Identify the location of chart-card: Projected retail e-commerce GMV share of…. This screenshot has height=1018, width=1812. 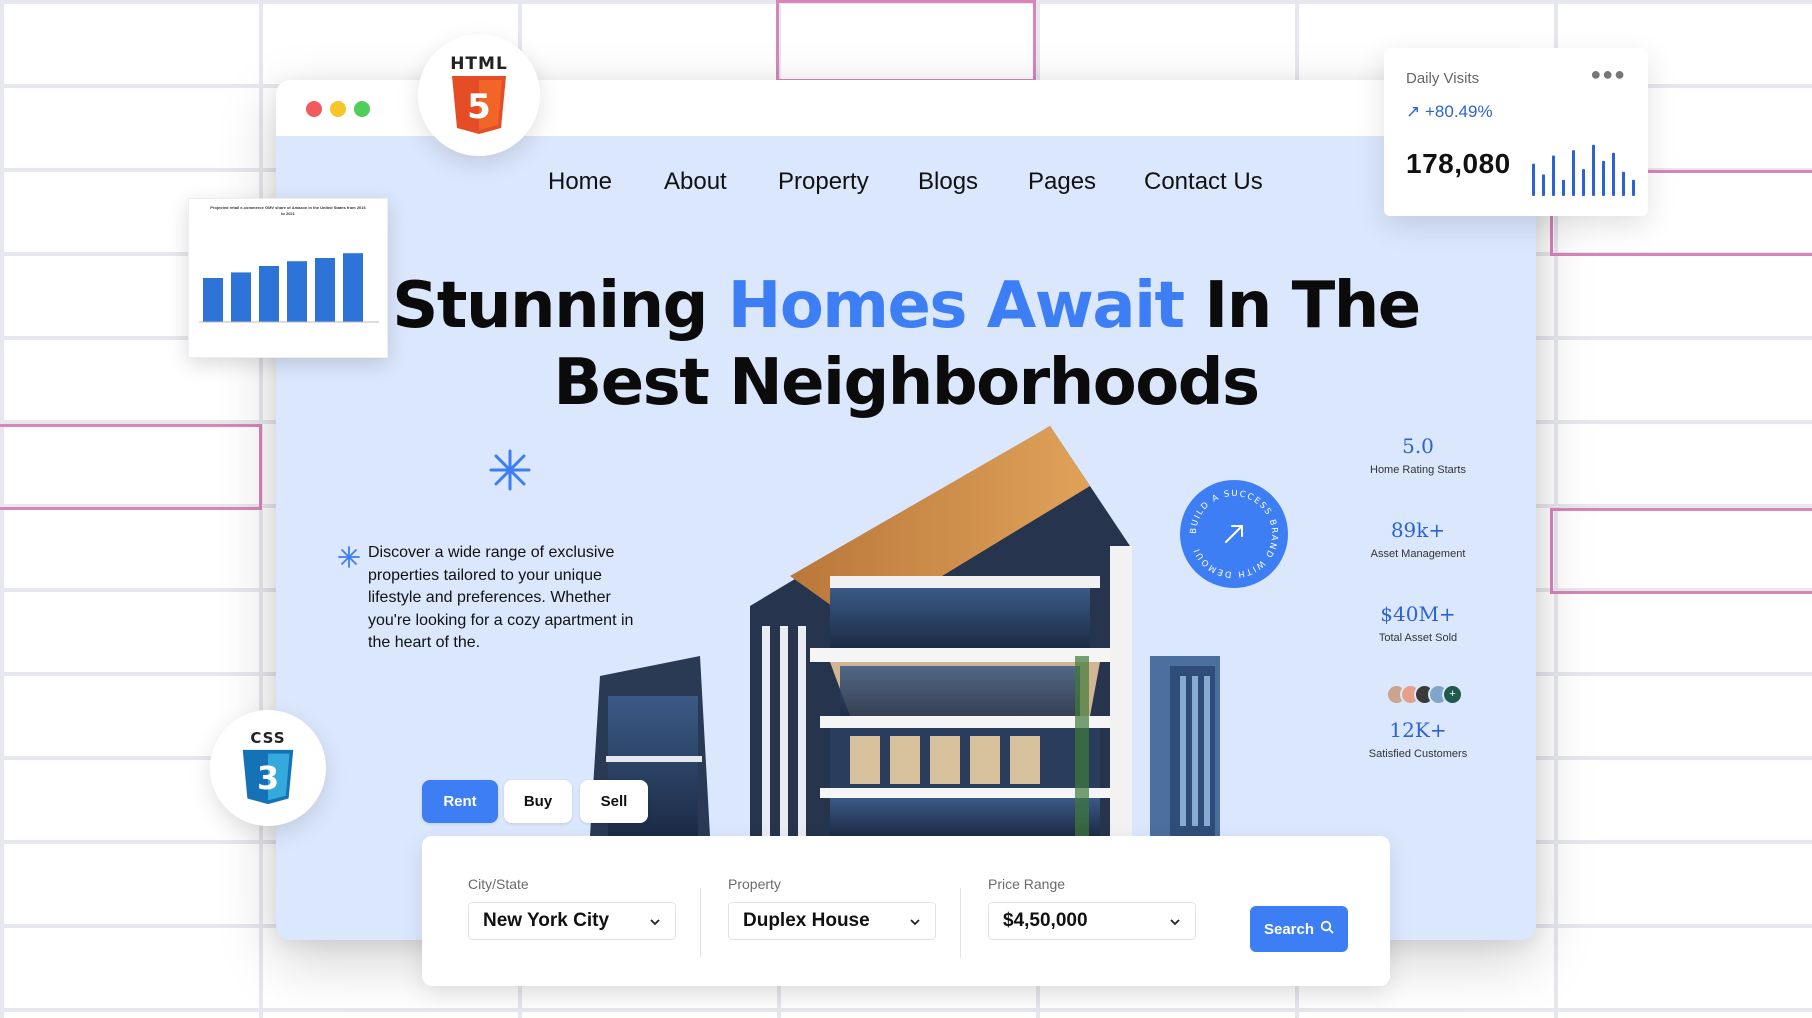
(288, 278).